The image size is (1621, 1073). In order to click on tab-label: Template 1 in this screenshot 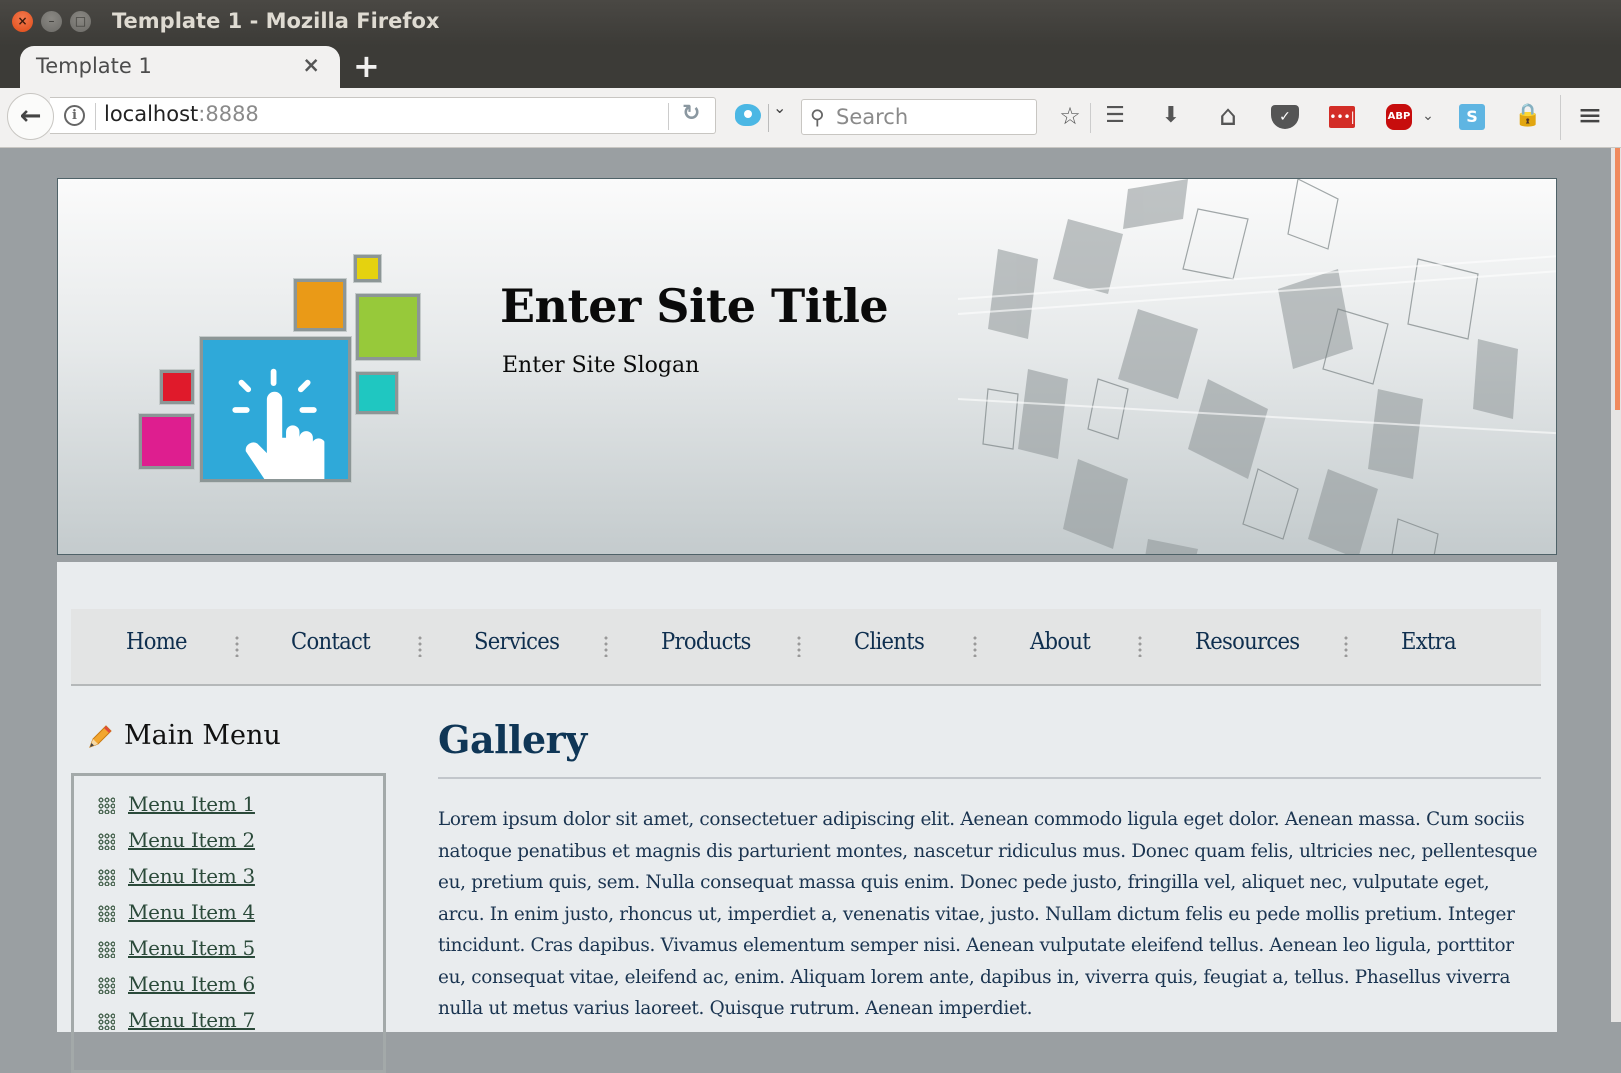, I will do `click(94, 66)`.